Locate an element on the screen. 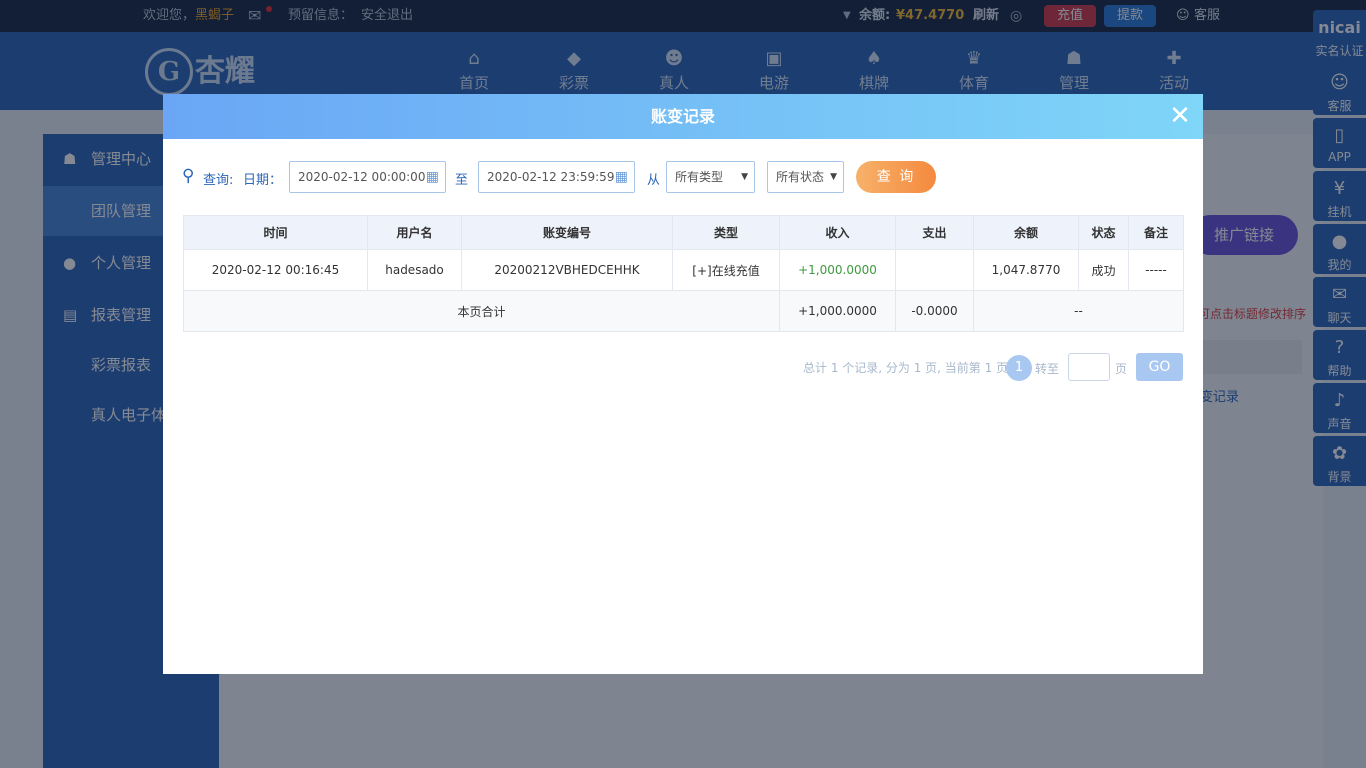  col-header-income: 收入 is located at coordinates (837, 232).